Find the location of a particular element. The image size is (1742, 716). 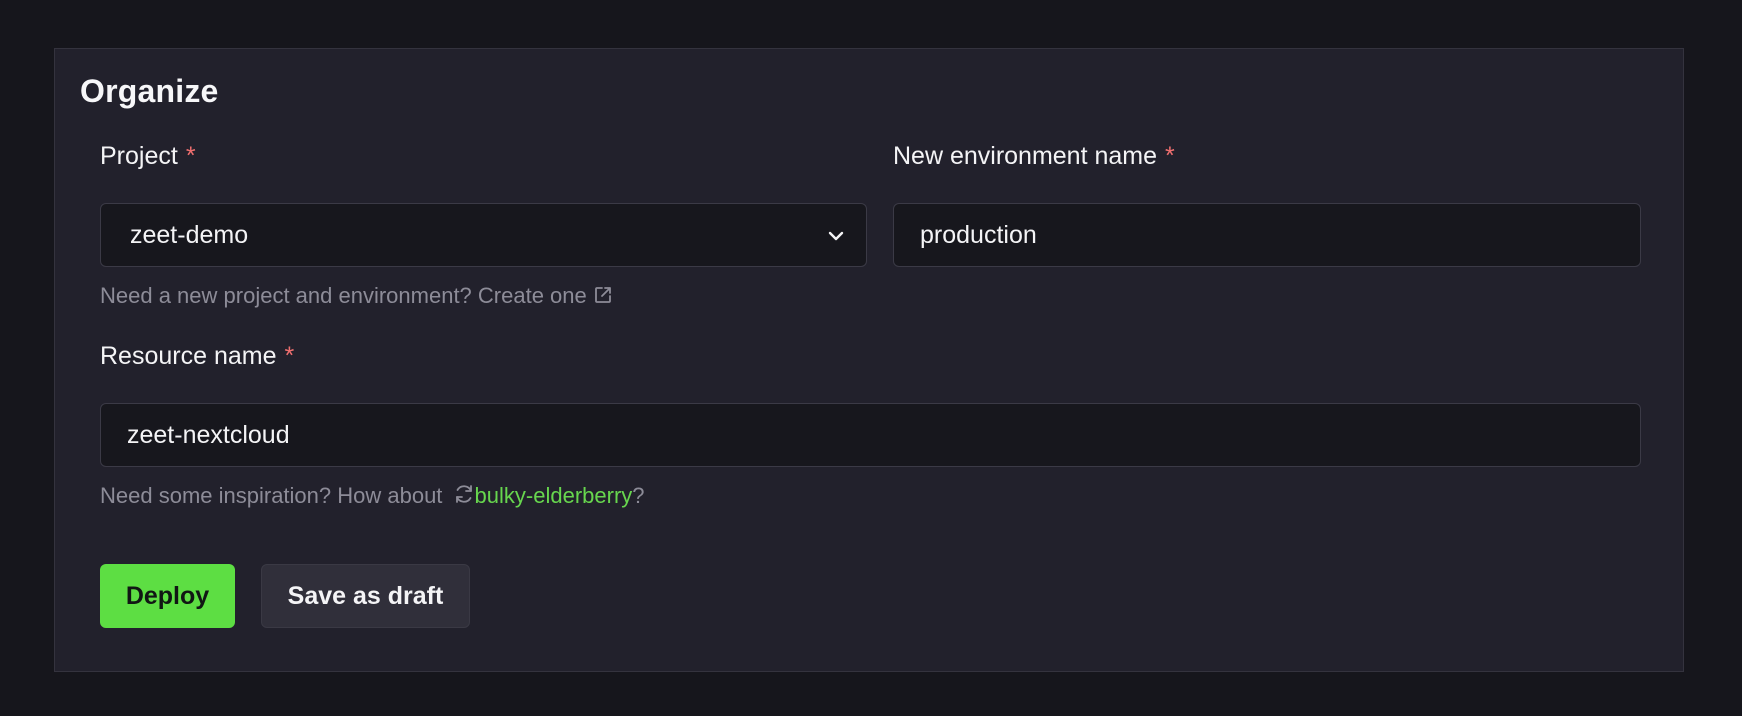

resource-label-text: Resource name is located at coordinates (188, 356).